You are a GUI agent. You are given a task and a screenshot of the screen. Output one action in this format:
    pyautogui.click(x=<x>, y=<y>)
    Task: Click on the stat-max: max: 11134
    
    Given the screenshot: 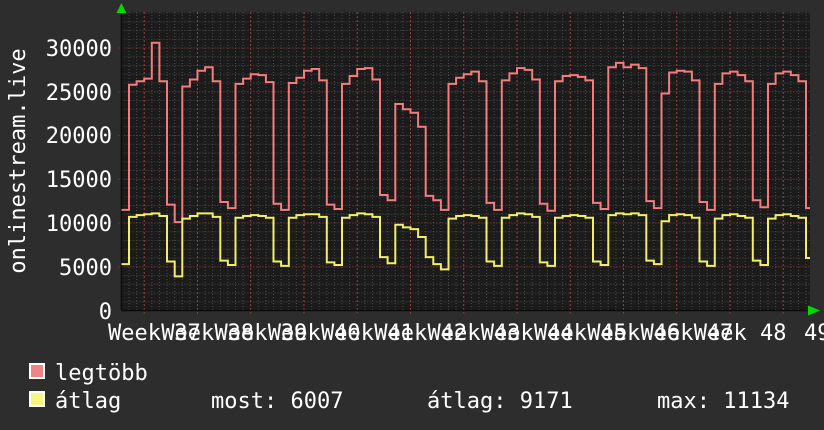 What is the action you would take?
    pyautogui.click(x=723, y=402)
    